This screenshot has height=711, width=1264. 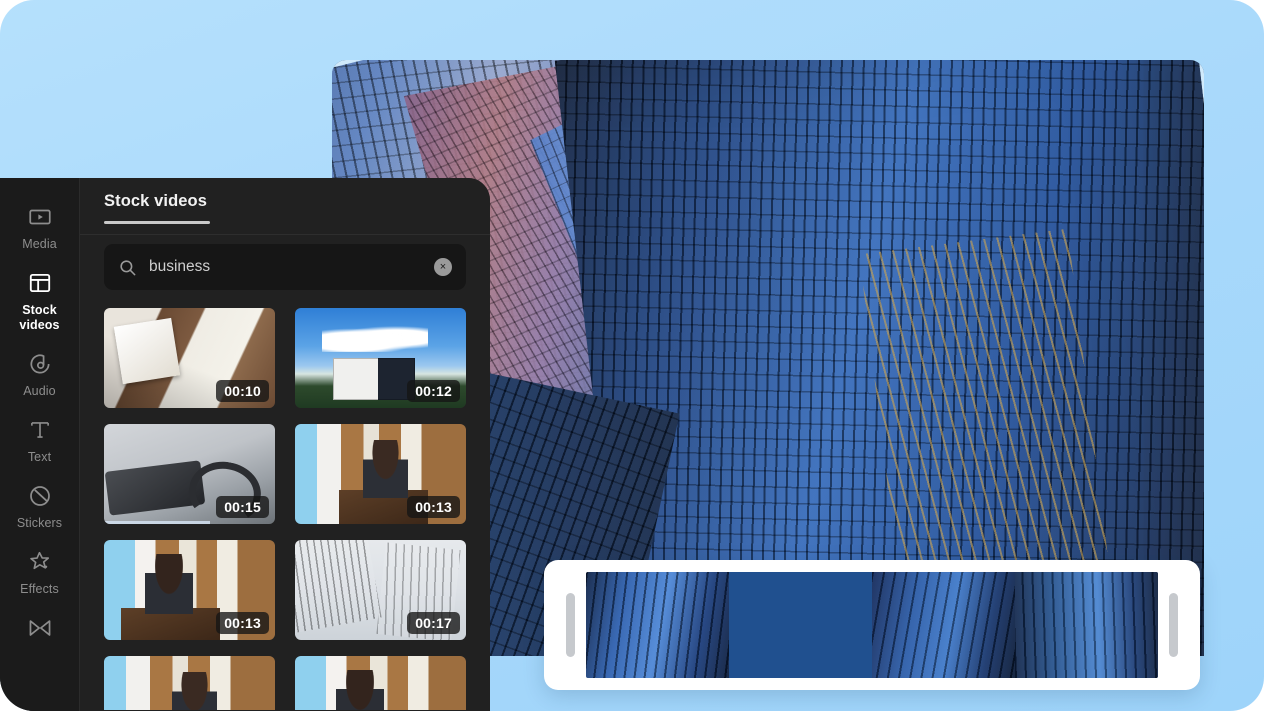 What do you see at coordinates (127, 267) in the screenshot?
I see `search-icon` at bounding box center [127, 267].